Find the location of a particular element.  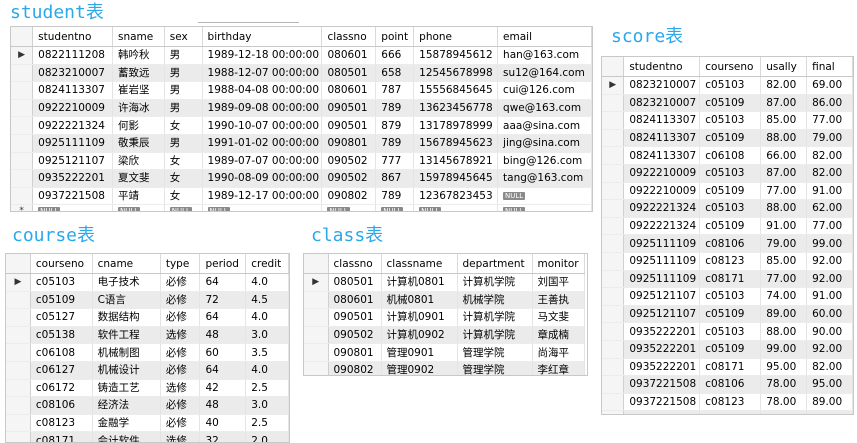

table-row: 080601 机械0801 机械学院 王善执 is located at coordinates (444, 300).